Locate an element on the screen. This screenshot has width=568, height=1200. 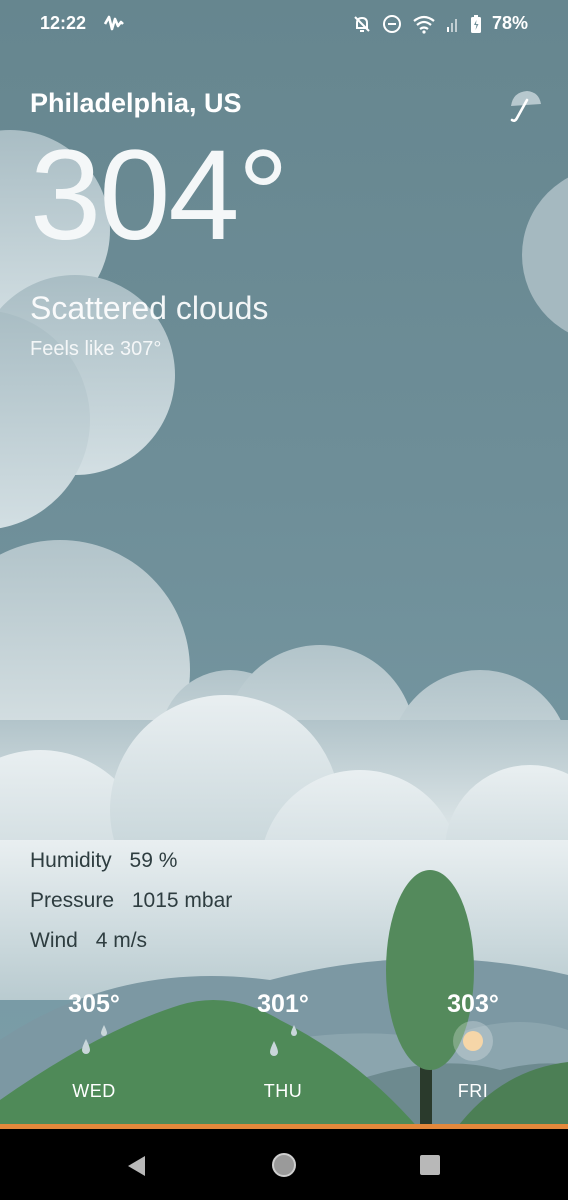
forecast-temp: 301° is located at coordinates (283, 1004).